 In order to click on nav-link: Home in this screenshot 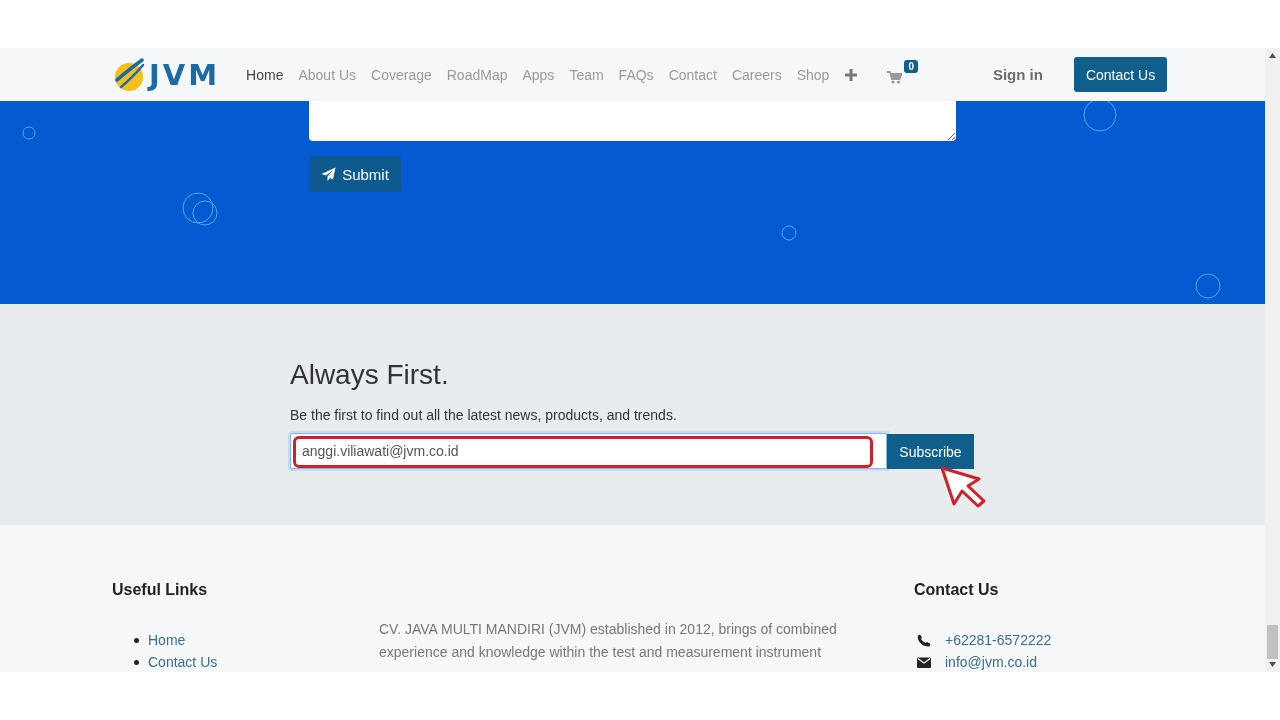, I will do `click(265, 74)`.